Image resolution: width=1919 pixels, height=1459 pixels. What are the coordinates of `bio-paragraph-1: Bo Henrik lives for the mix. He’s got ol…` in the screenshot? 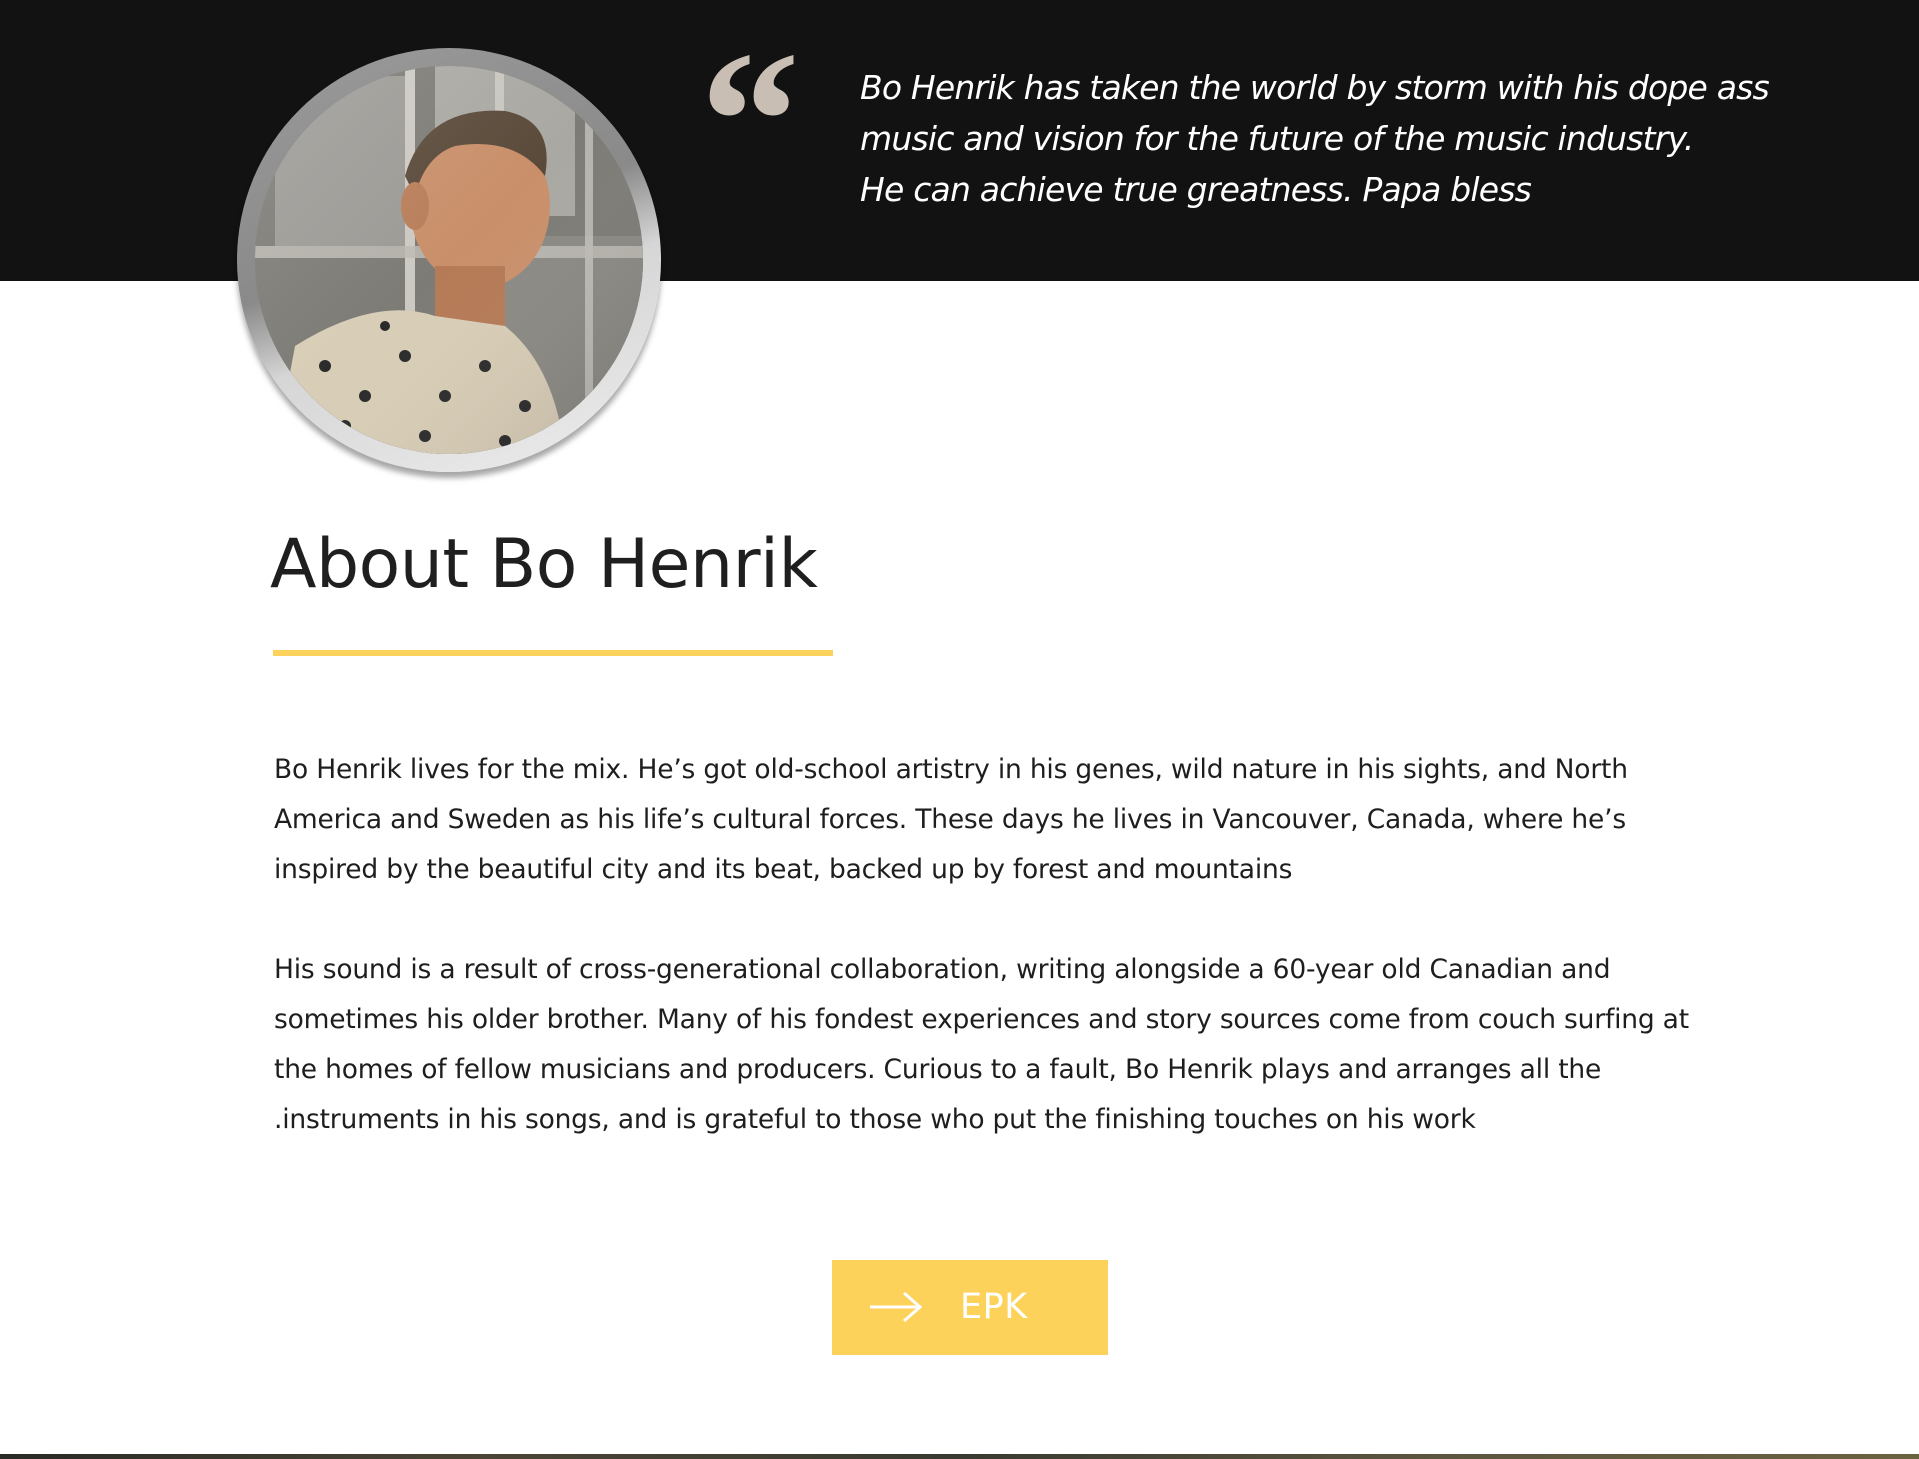 It's located at (984, 820).